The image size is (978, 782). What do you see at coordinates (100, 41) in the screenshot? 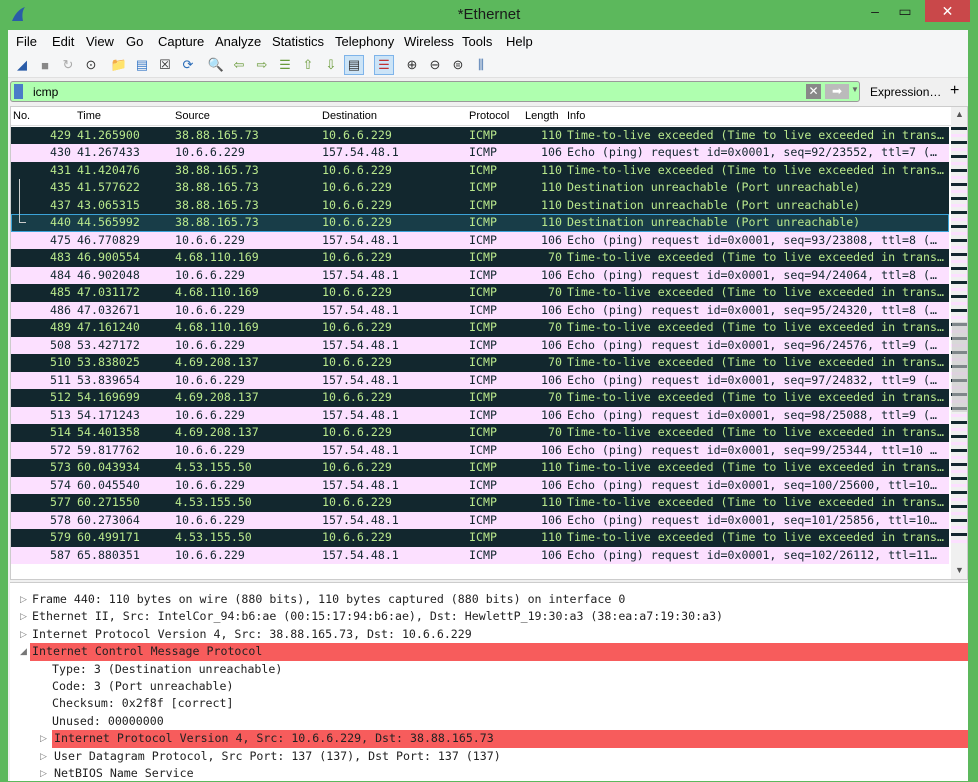
I see `menu-view: View` at bounding box center [100, 41].